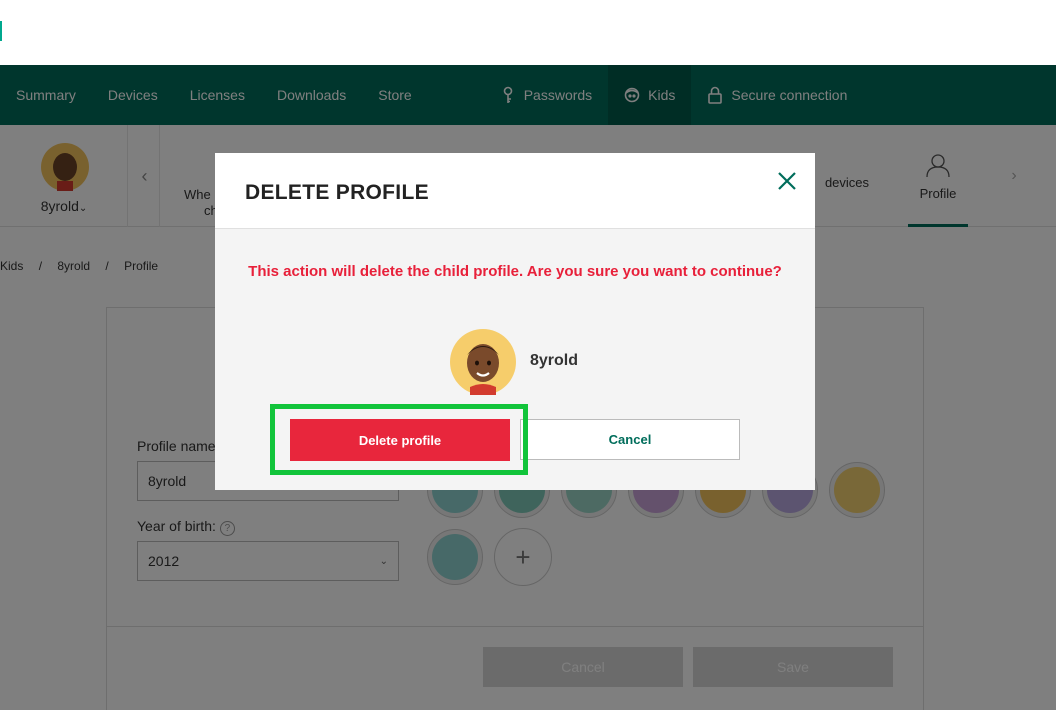 This screenshot has height=710, width=1056. Describe the element at coordinates (630, 439) in the screenshot. I see `dialog-cancel-button: Cancel` at that location.